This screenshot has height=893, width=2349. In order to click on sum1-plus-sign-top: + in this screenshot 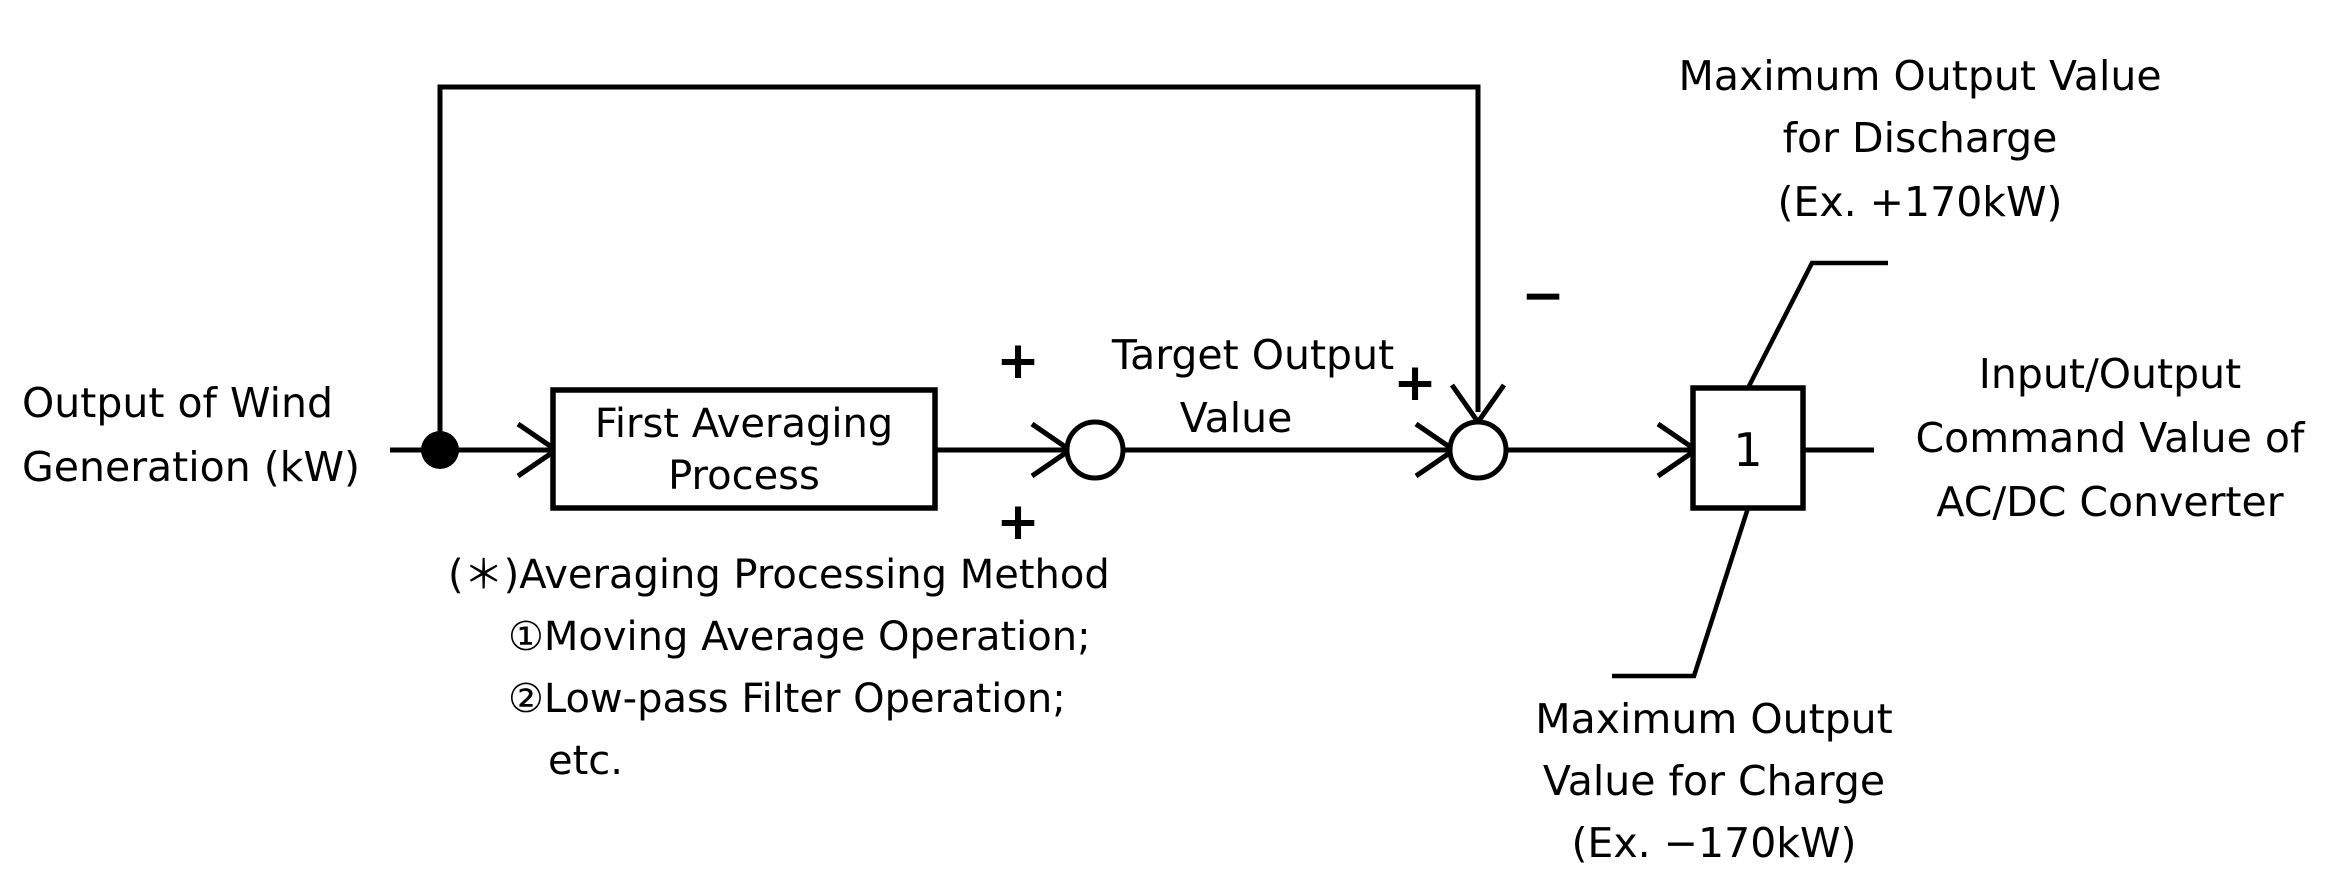, I will do `click(1018, 361)`.